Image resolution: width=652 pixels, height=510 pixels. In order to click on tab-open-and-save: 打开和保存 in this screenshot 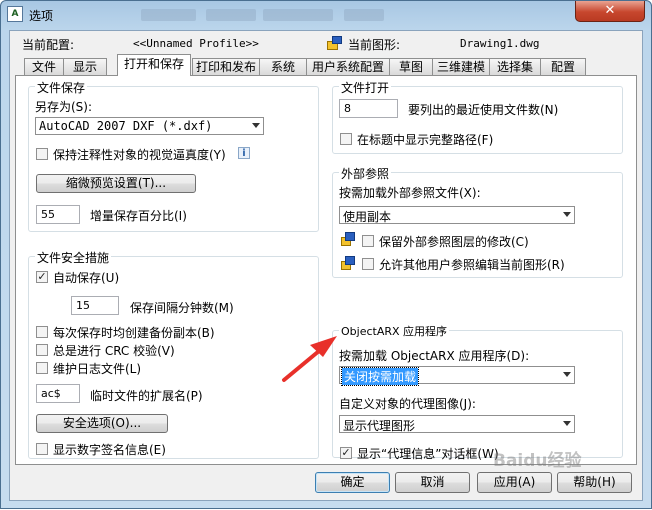, I will do `click(154, 65)`.